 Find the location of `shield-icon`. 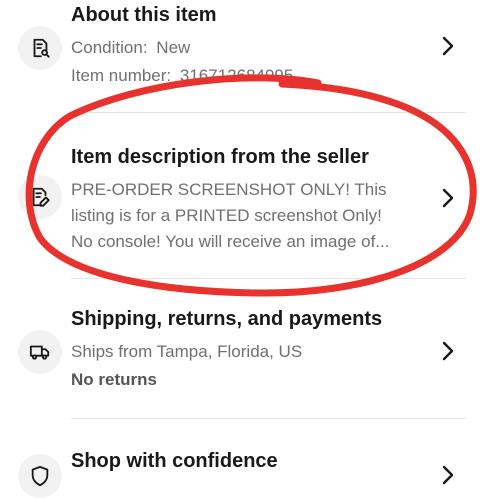

shield-icon is located at coordinates (40, 476).